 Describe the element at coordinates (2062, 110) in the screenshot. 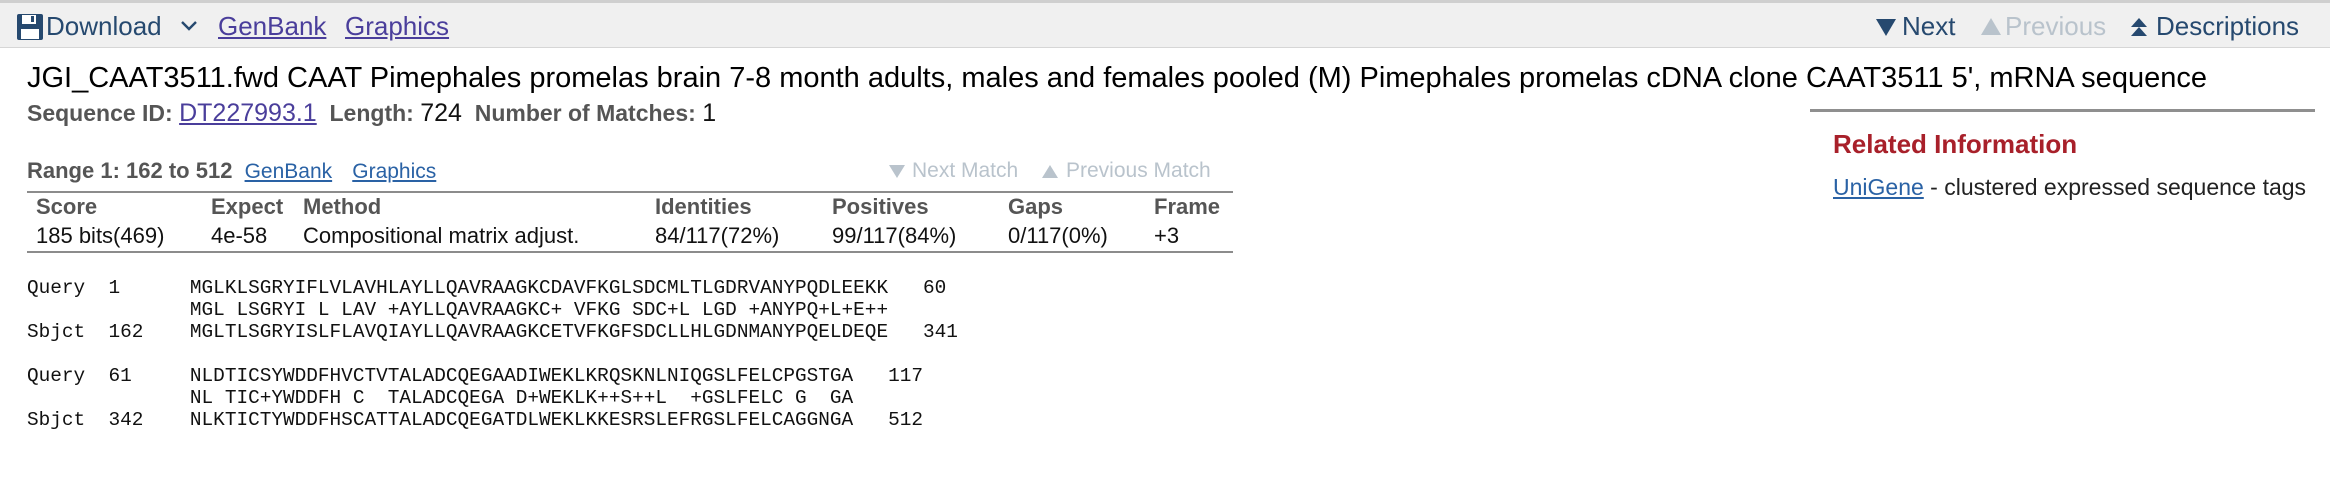

I see `related-divider` at that location.